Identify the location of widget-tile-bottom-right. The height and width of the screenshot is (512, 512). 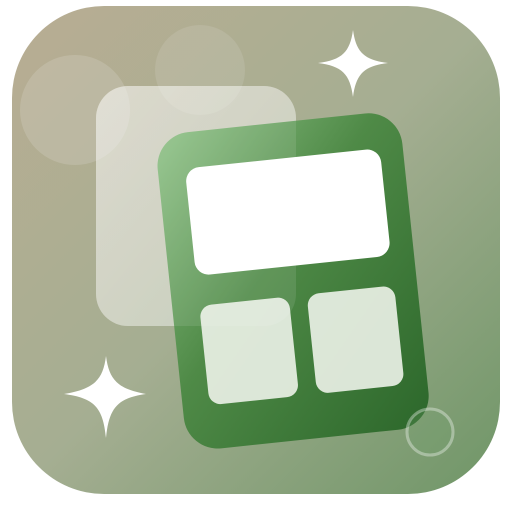
(355, 339).